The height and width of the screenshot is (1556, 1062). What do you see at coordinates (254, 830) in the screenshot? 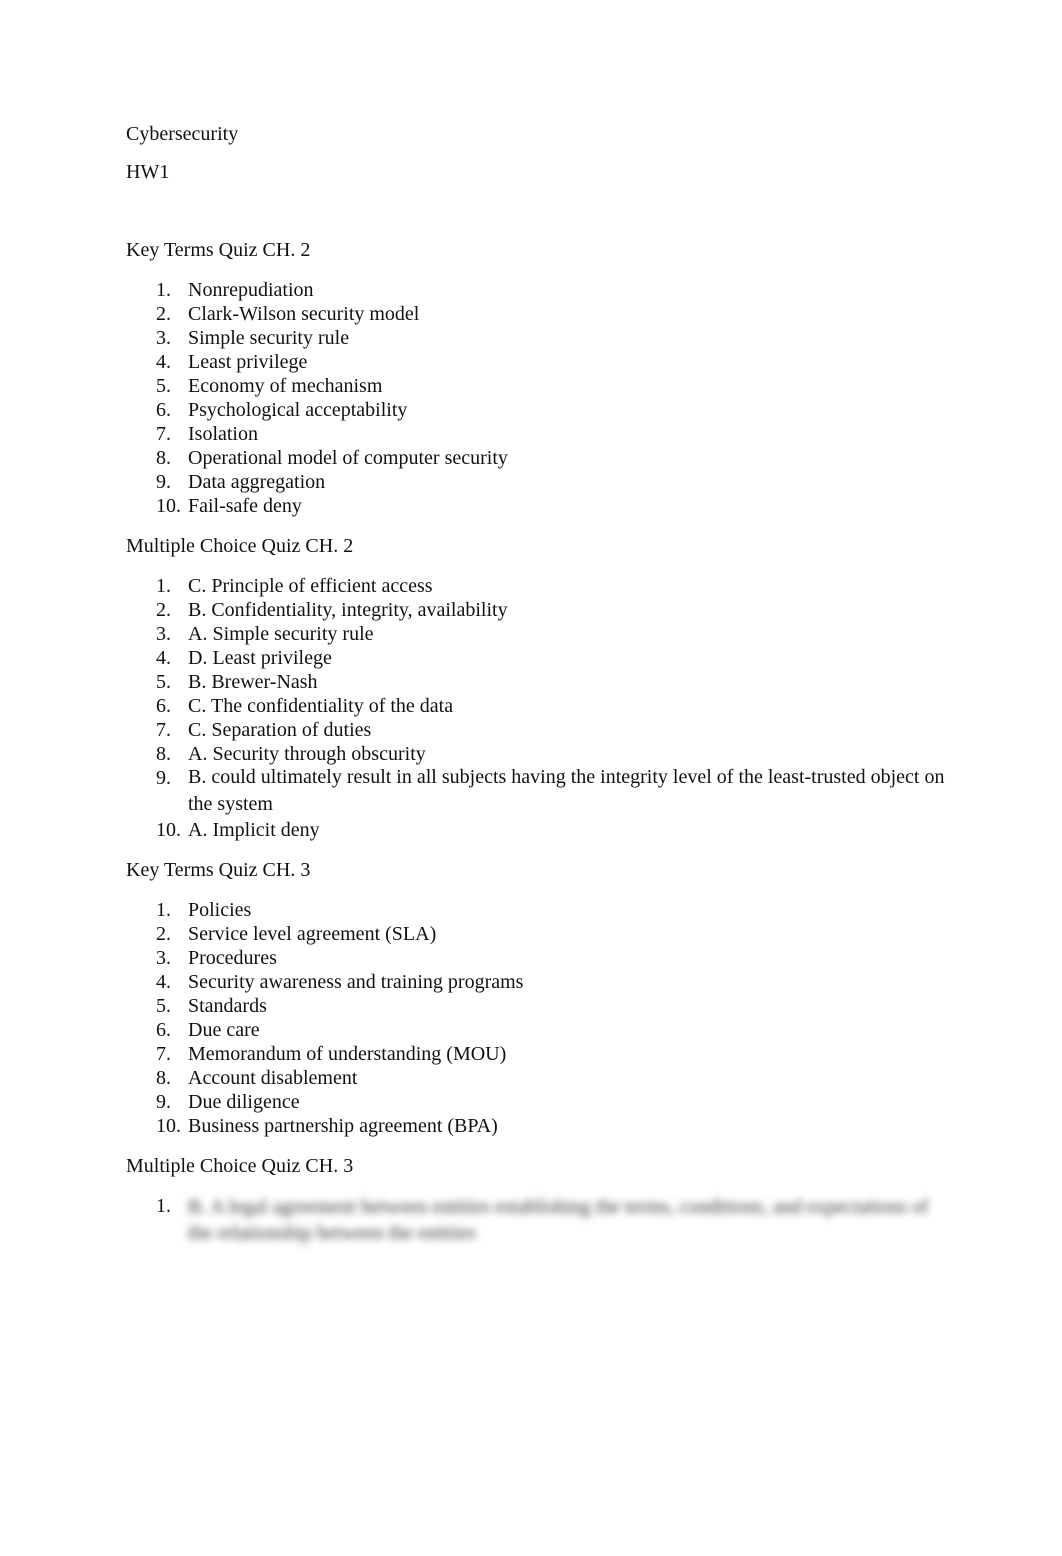
I see `item-text: A. Implicit deny` at bounding box center [254, 830].